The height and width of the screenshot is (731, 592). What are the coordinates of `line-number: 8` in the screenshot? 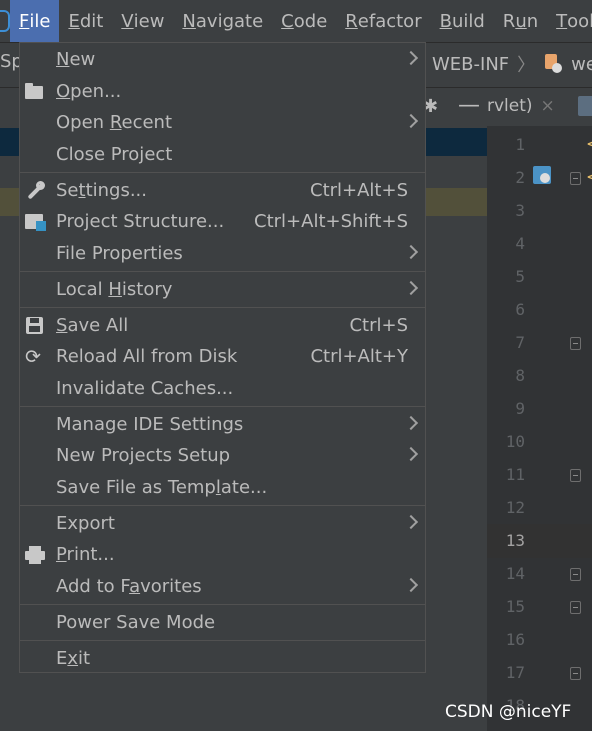 It's located at (507, 375).